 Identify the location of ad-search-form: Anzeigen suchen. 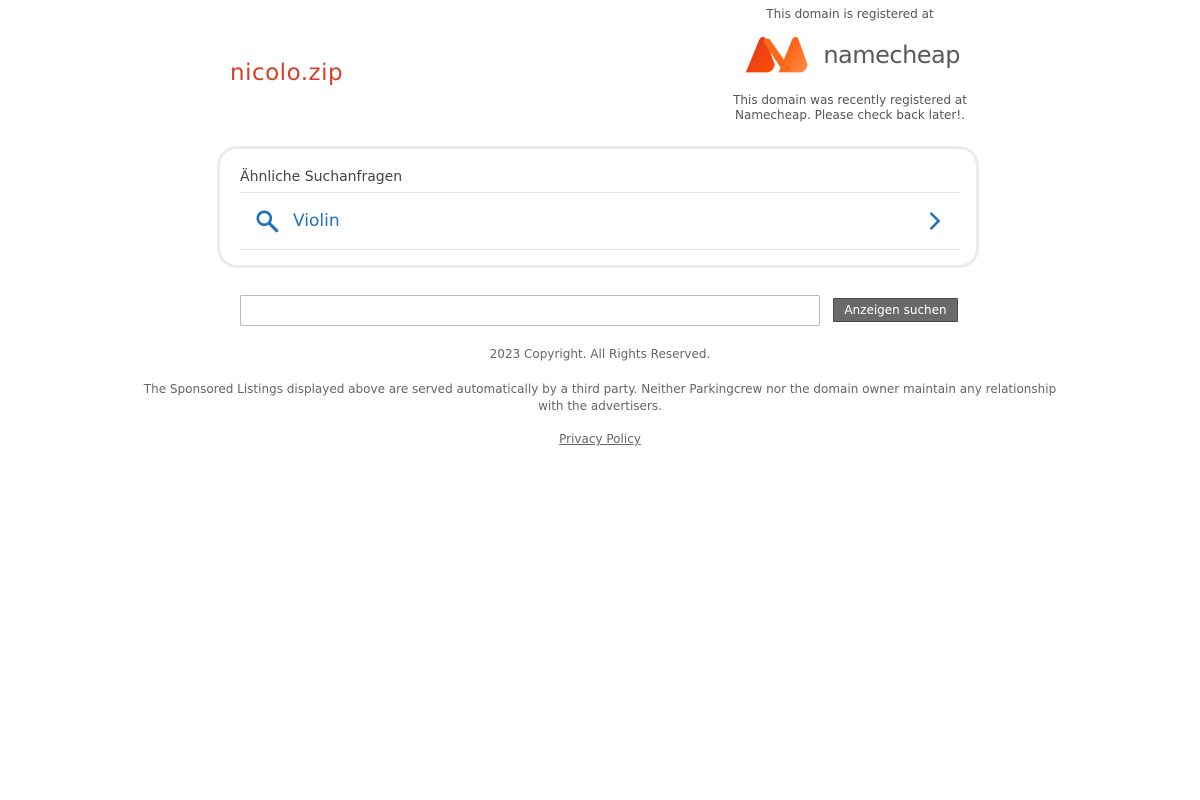
(600, 310).